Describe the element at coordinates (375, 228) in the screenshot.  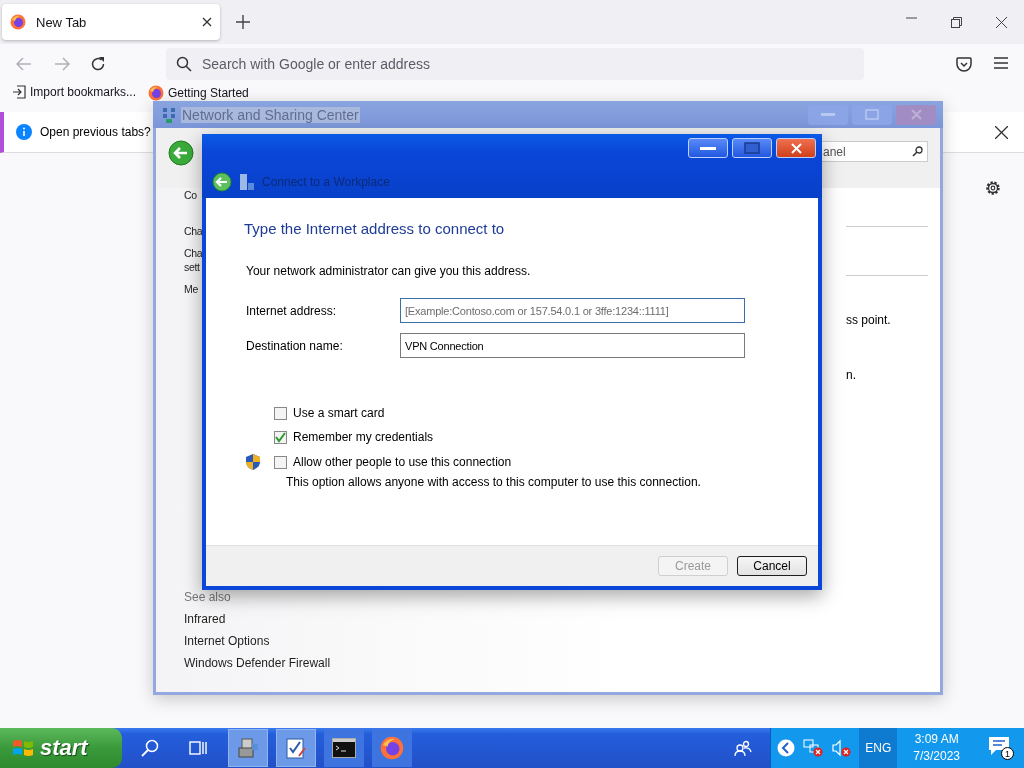
I see `dialog-heading: Type the Internet address to connect to` at that location.